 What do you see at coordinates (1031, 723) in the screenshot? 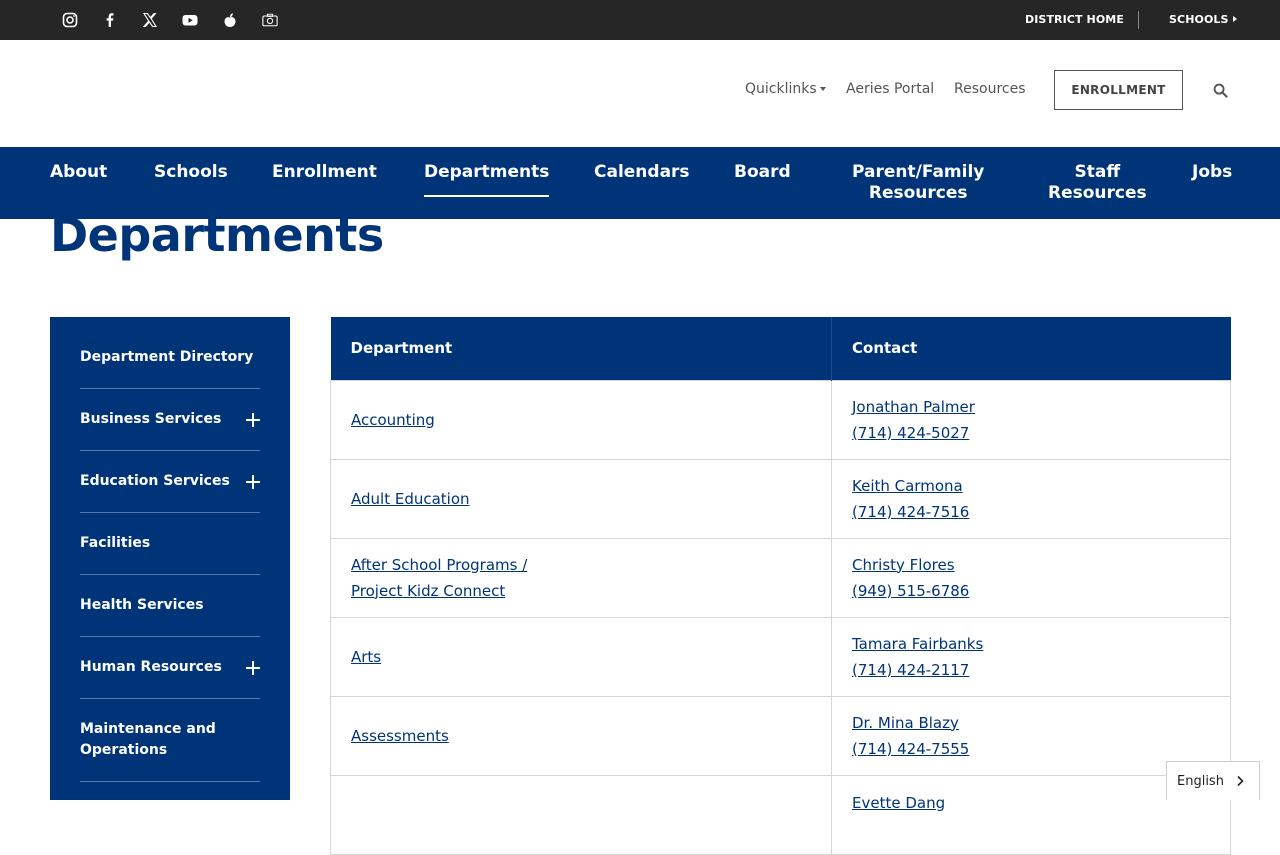
I see `contact-name-link: Dr. Mina Blazy` at bounding box center [1031, 723].